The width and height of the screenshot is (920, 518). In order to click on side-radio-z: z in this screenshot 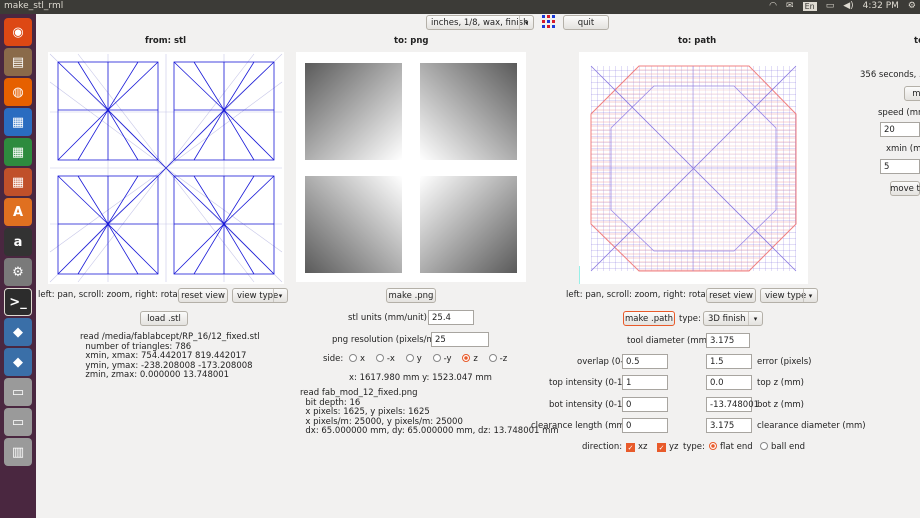, I will do `click(470, 359)`.